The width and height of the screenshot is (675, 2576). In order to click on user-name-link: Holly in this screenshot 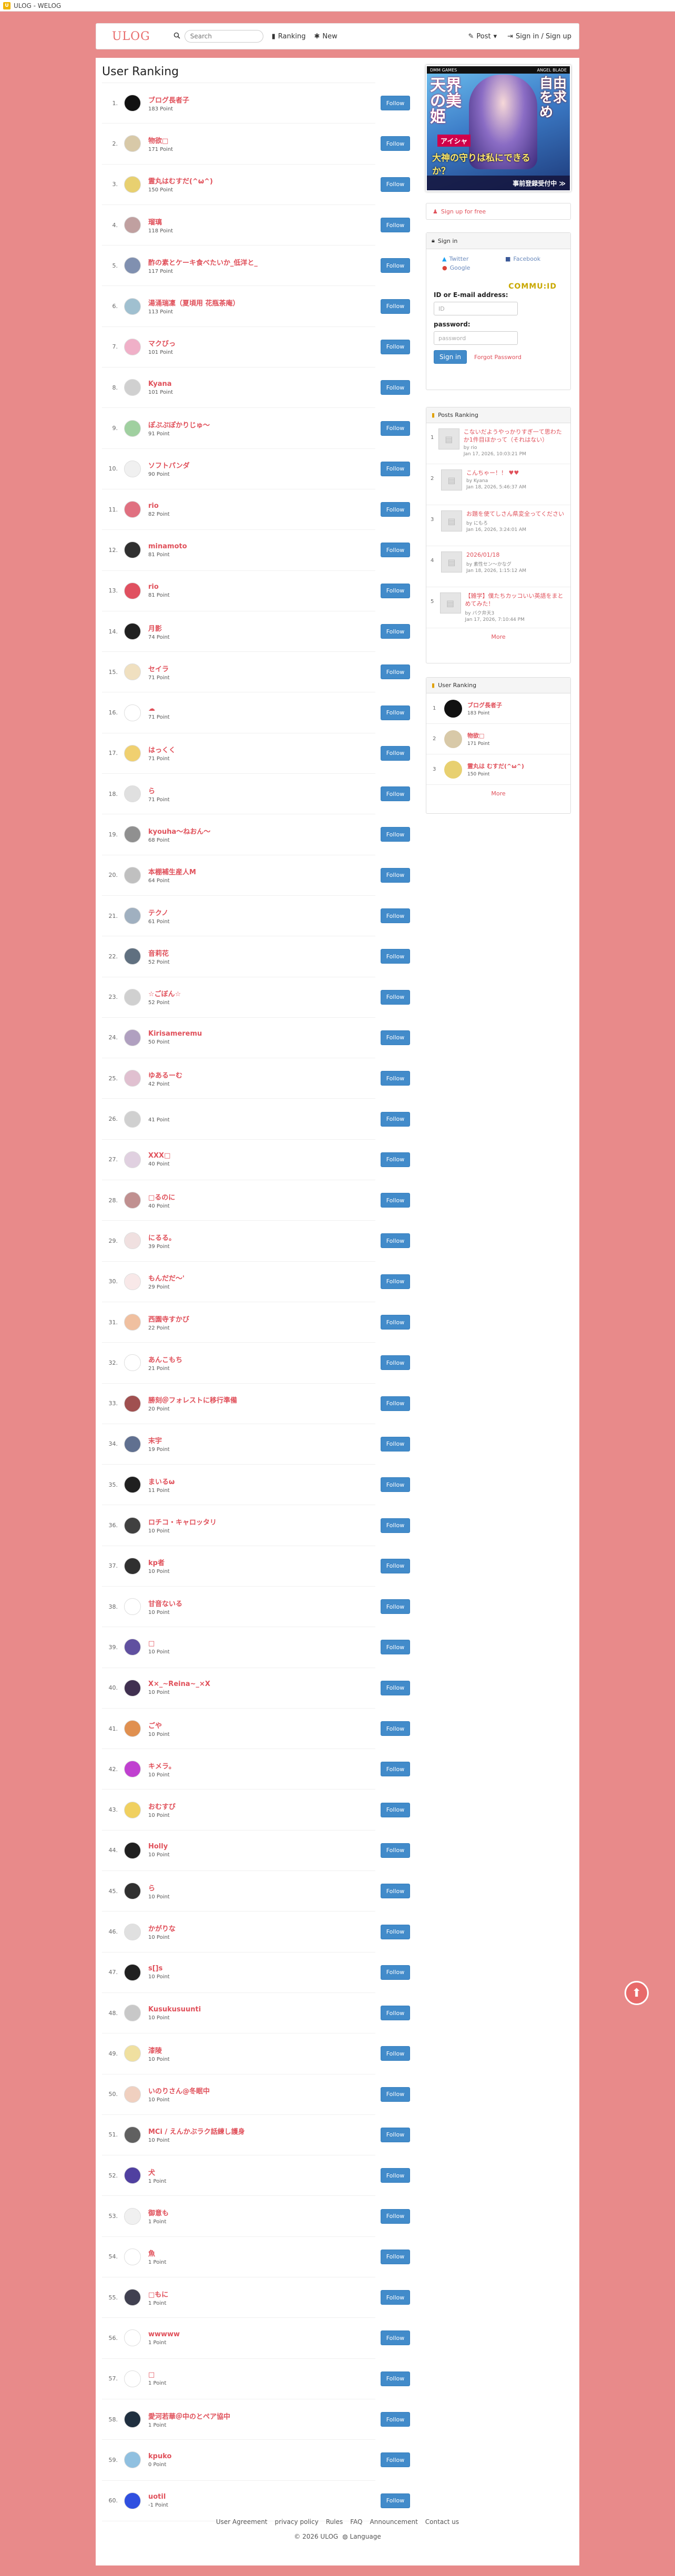, I will do `click(261, 1847)`.